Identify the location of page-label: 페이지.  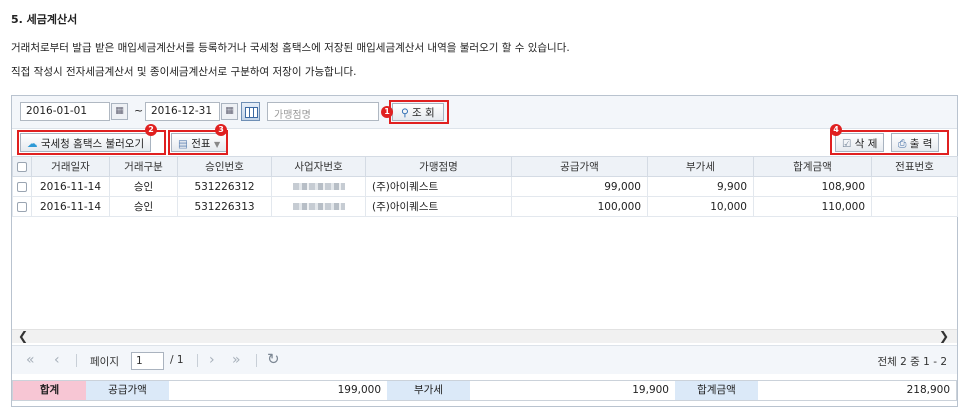
(104, 362).